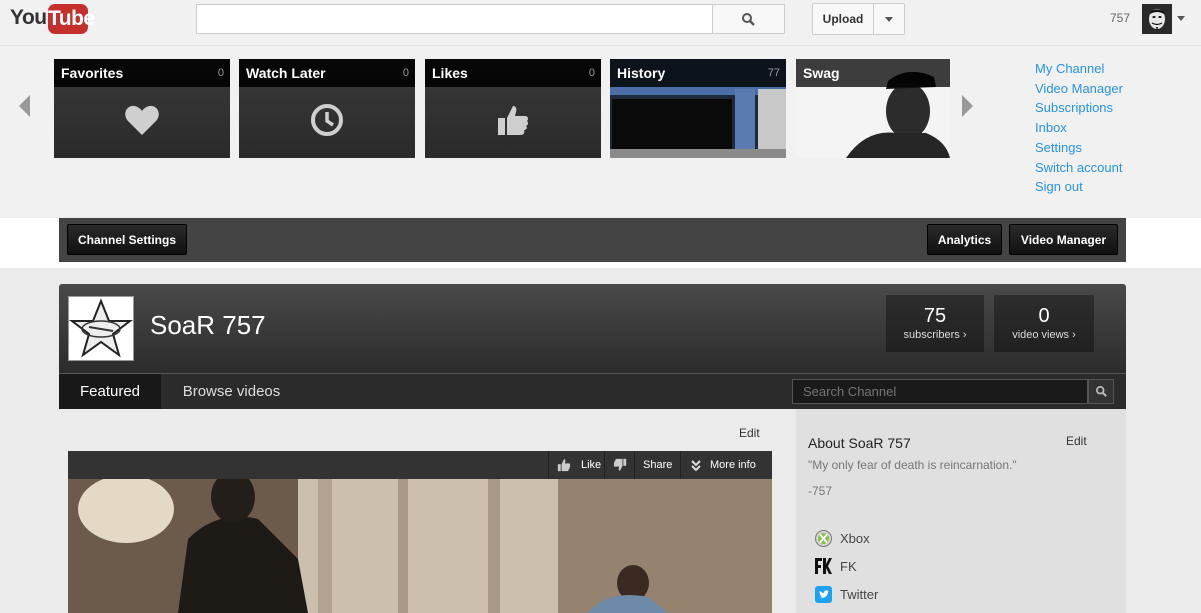 The height and width of the screenshot is (613, 1201). I want to click on clock-icon, so click(327, 120).